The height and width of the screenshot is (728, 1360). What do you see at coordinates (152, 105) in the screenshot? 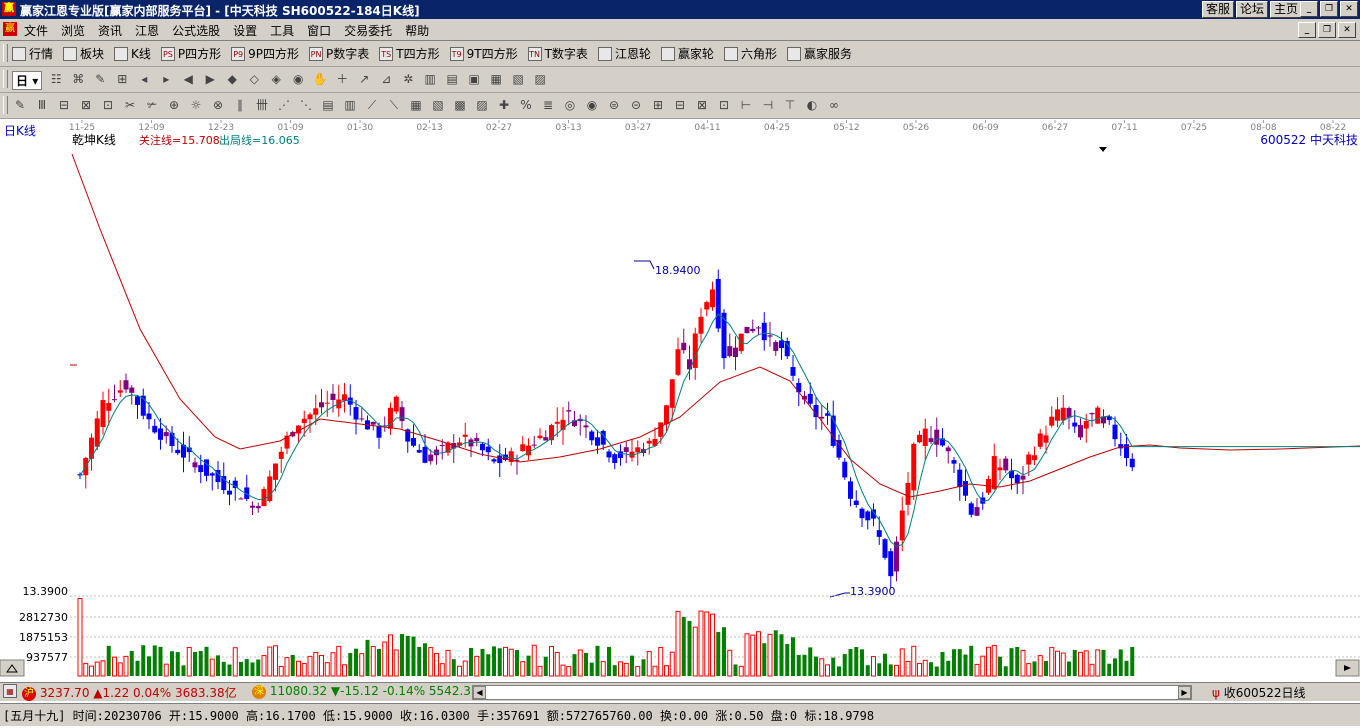
I see `drawing-tool-icon: ✃` at bounding box center [152, 105].